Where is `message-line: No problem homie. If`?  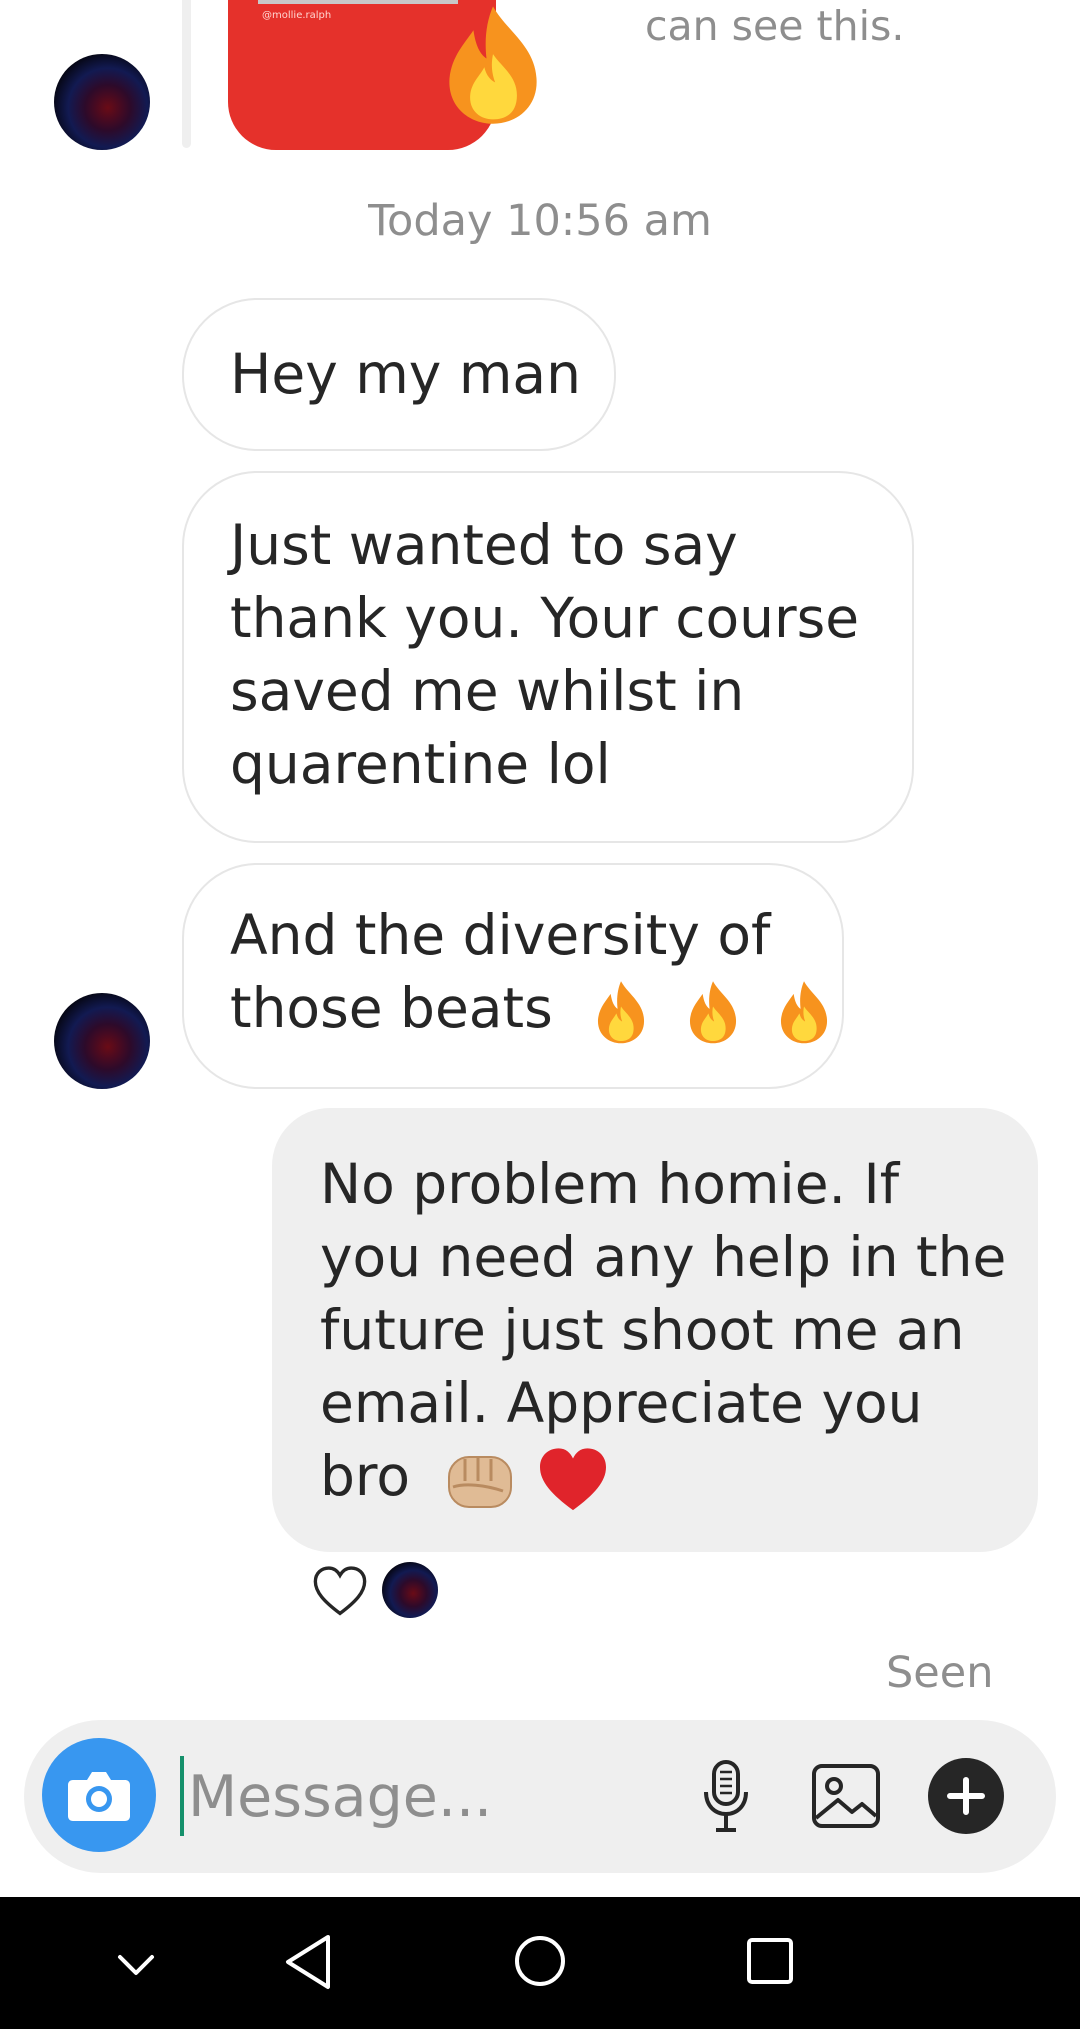
message-line: No problem homie. If is located at coordinates (610, 1184).